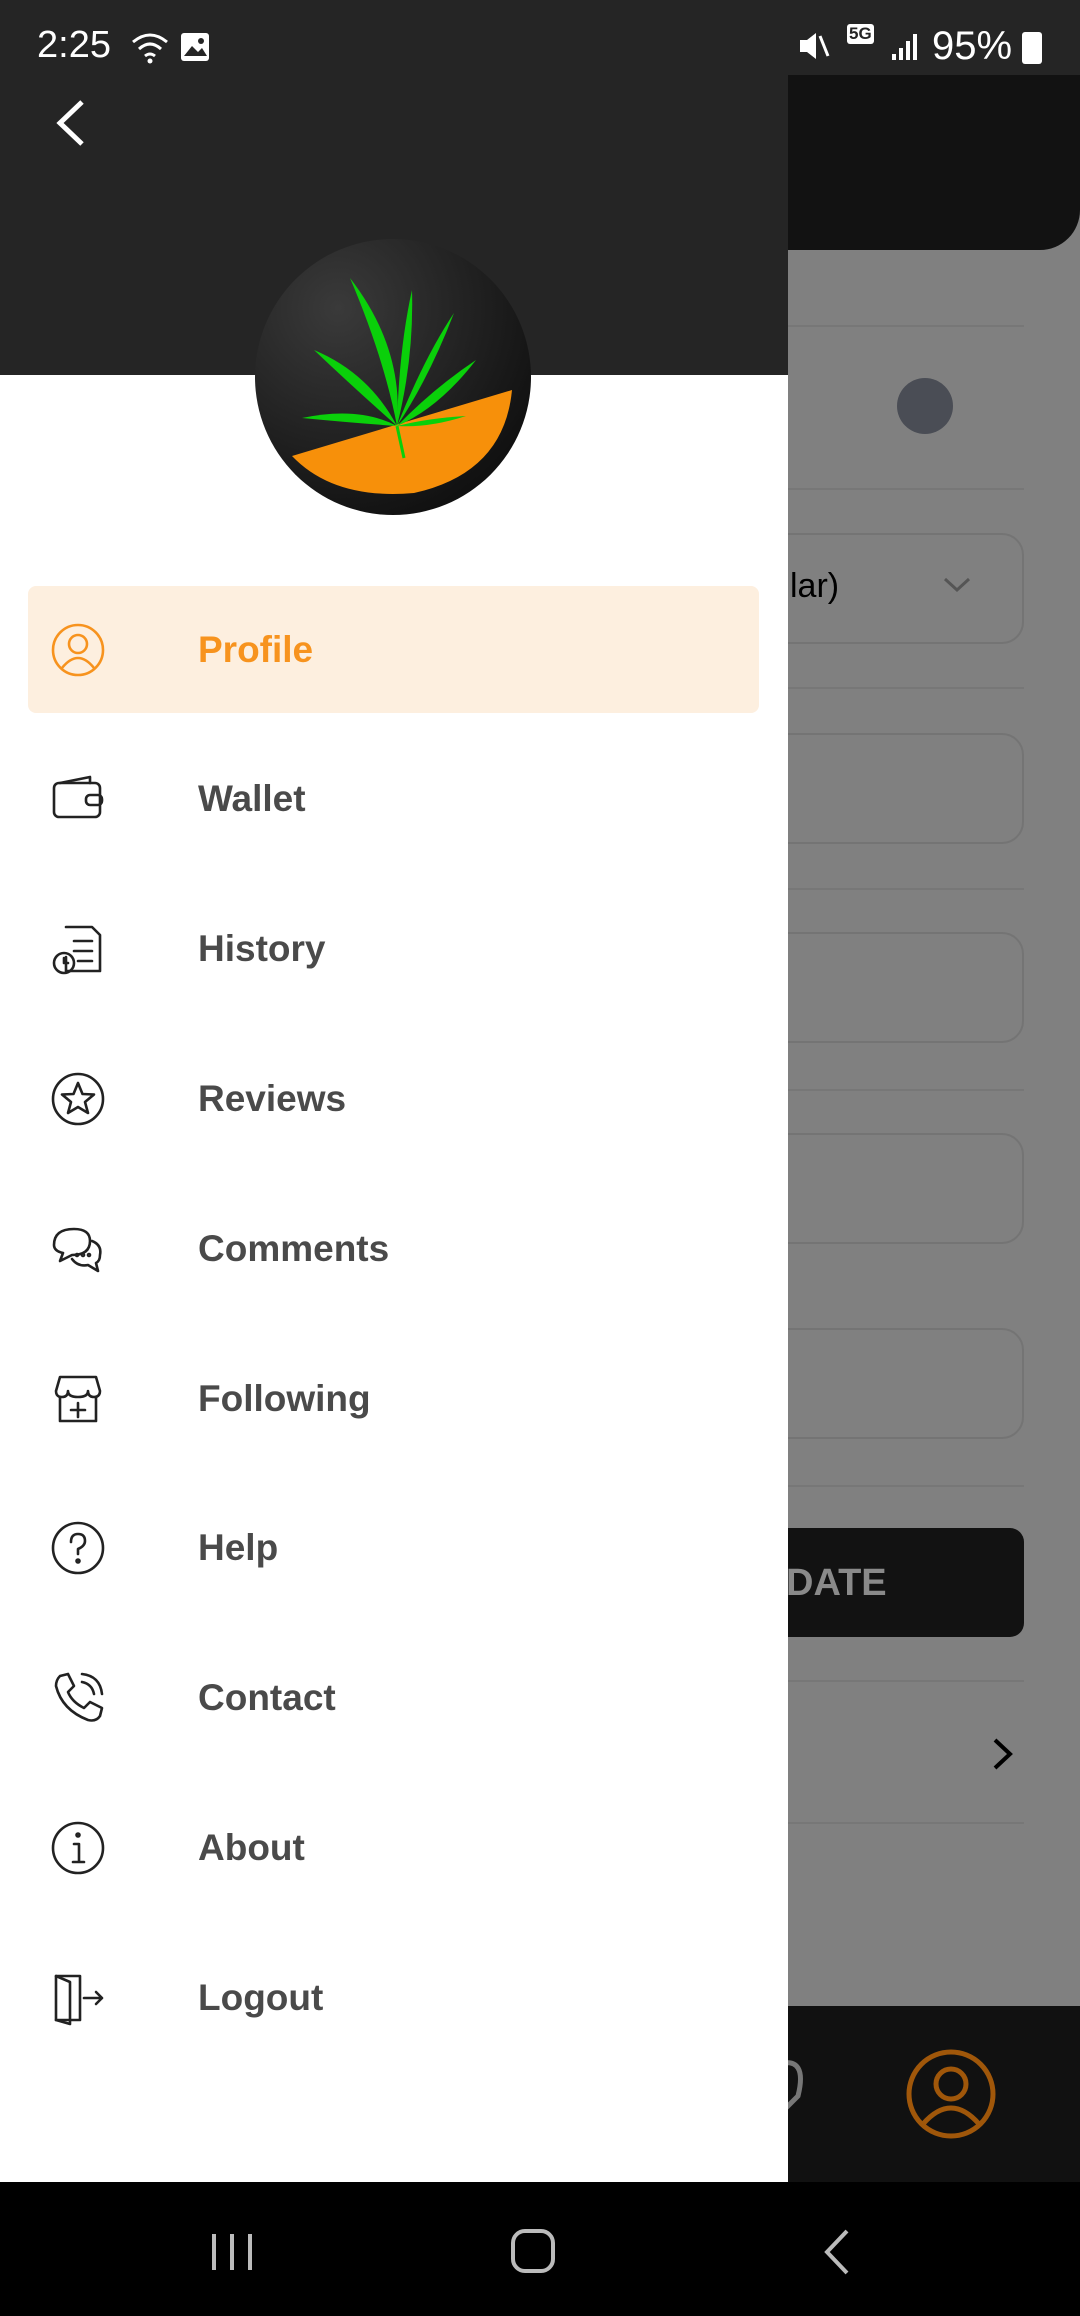 The height and width of the screenshot is (2316, 1080). What do you see at coordinates (262, 949) in the screenshot?
I see `menu-item-label: History` at bounding box center [262, 949].